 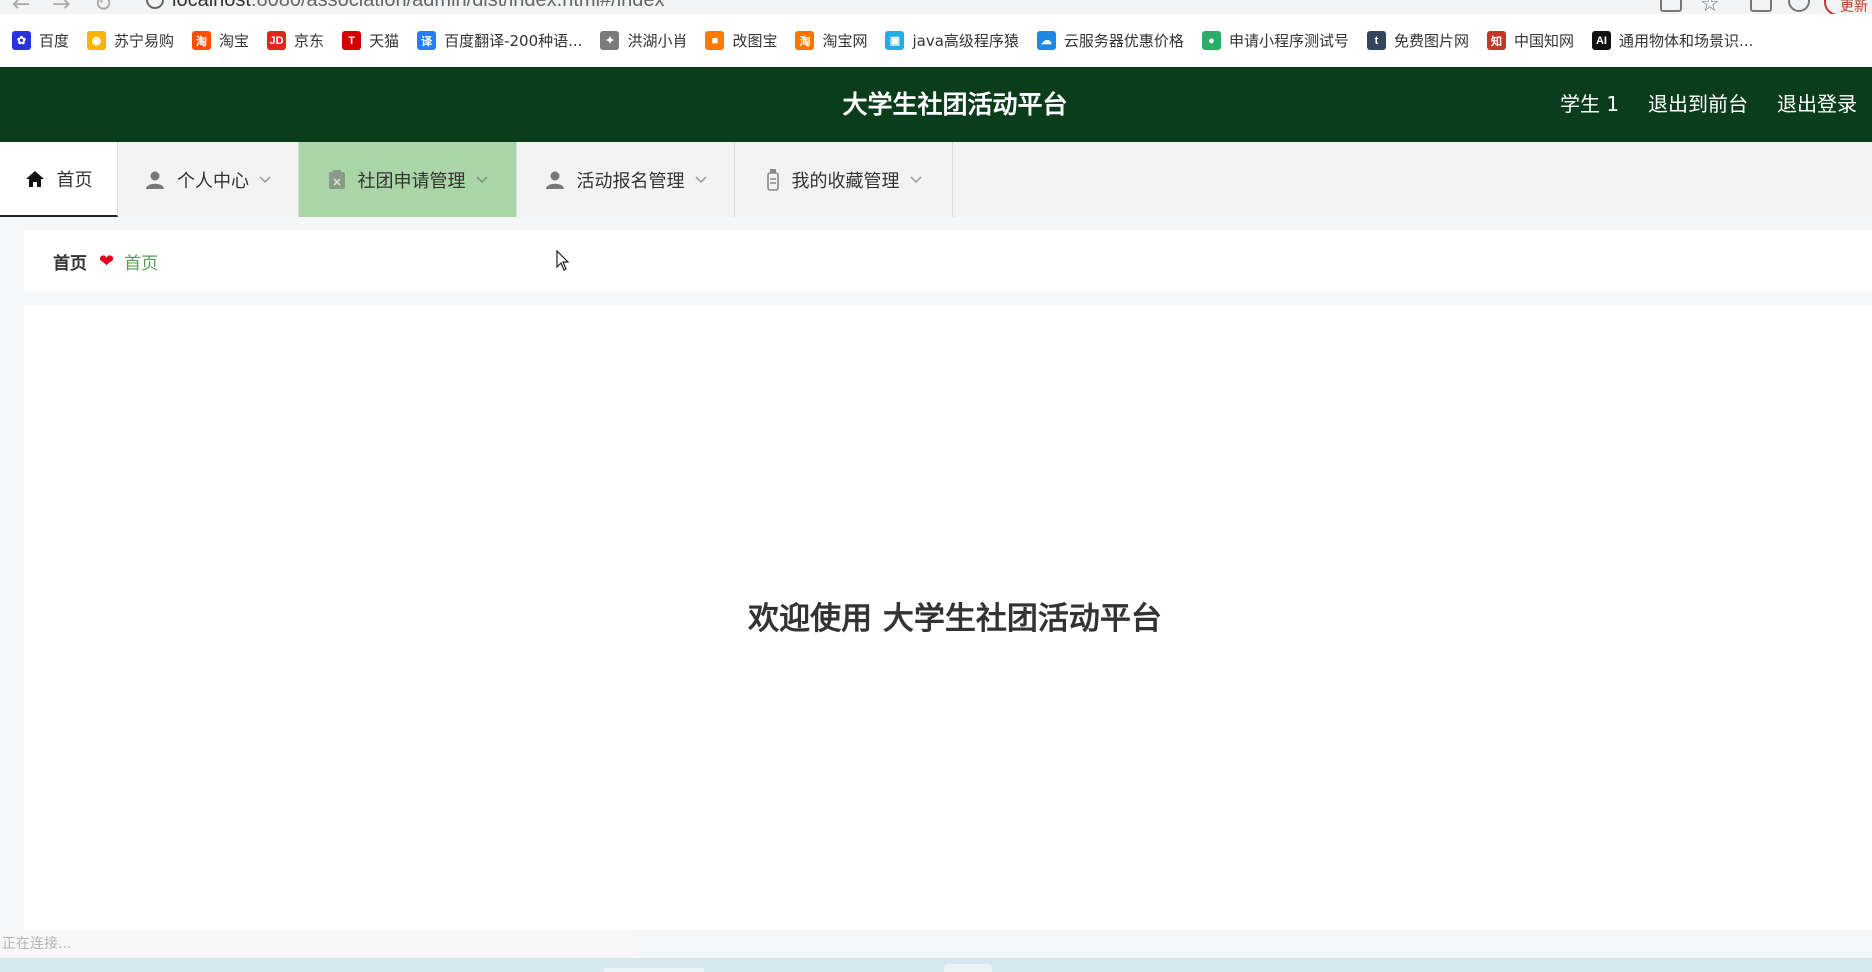 What do you see at coordinates (352, 40) in the screenshot?
I see `tmall-icon: T` at bounding box center [352, 40].